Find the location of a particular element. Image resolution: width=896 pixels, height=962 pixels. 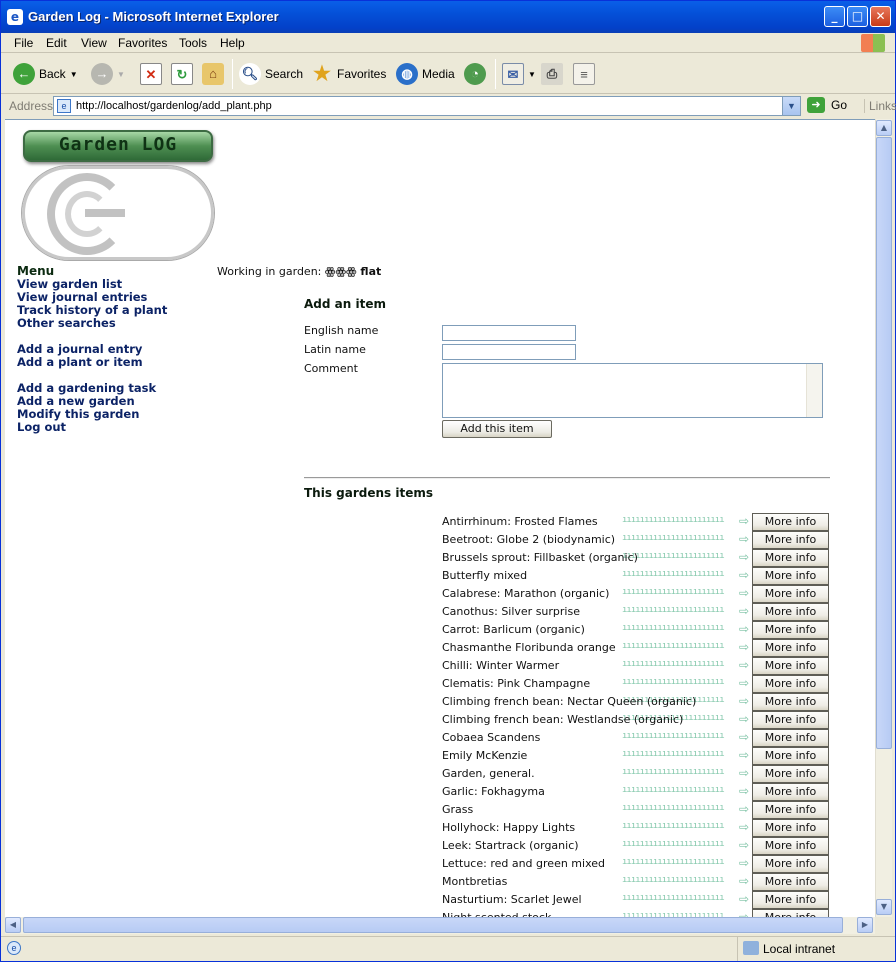

comment-textarea is located at coordinates (632, 390).